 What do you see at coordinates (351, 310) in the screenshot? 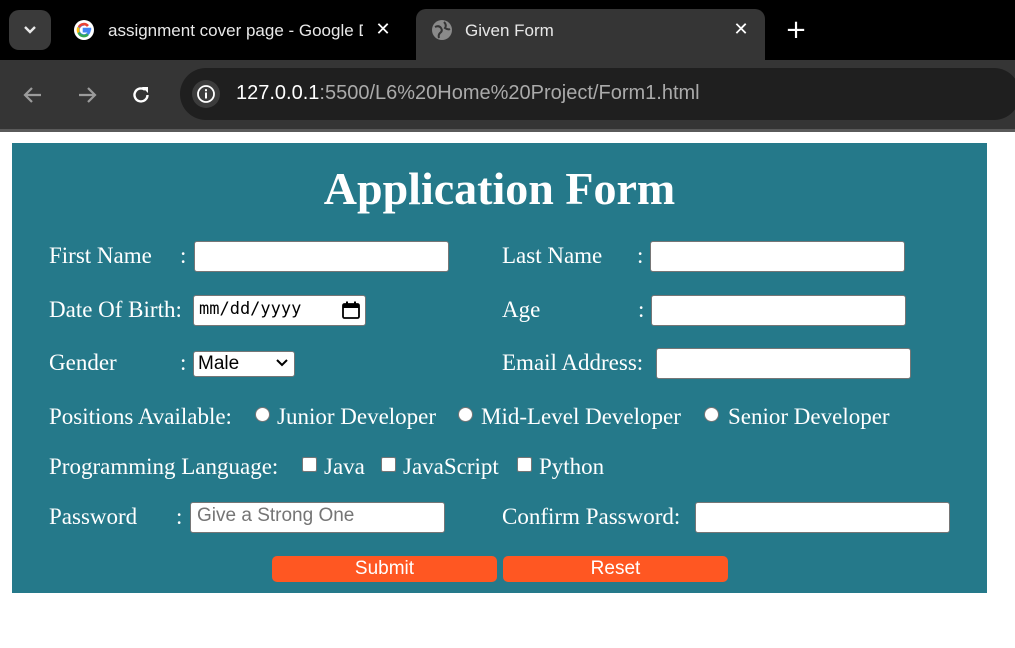
I see `calendar-icon` at bounding box center [351, 310].